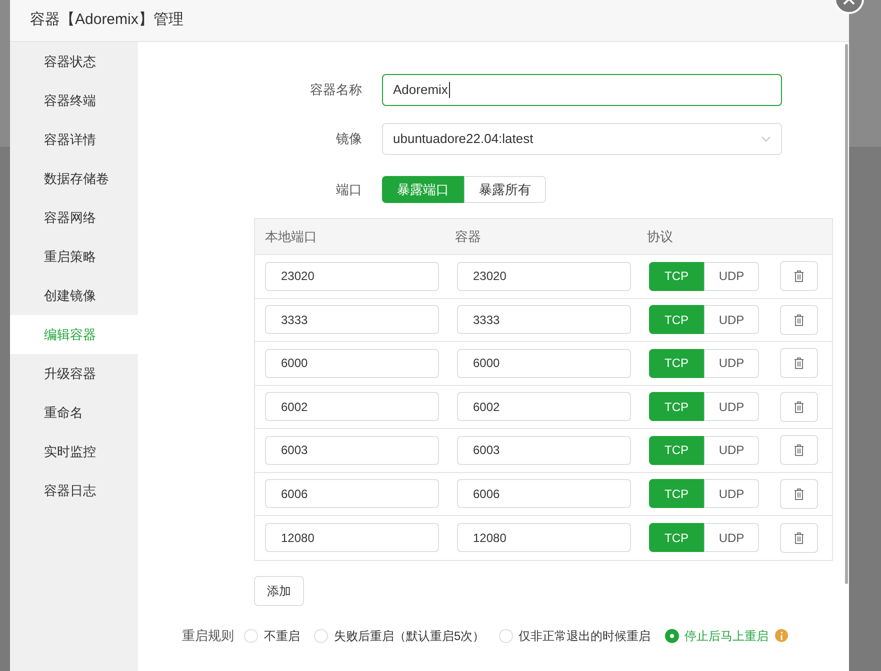  I want to click on add-button: 添加, so click(279, 591).